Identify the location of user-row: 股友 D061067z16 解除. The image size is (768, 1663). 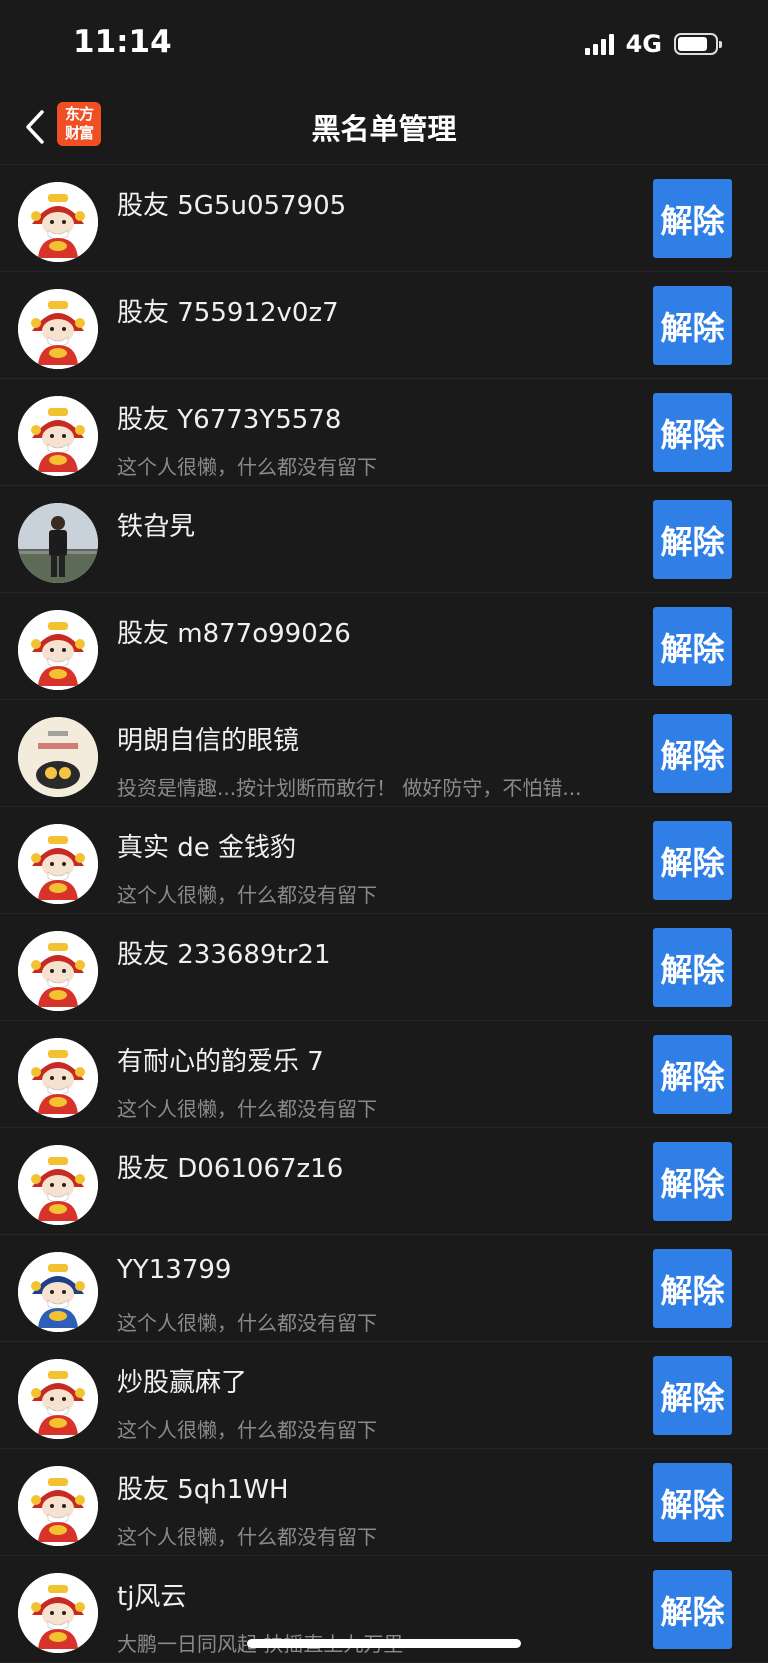
(384, 1181).